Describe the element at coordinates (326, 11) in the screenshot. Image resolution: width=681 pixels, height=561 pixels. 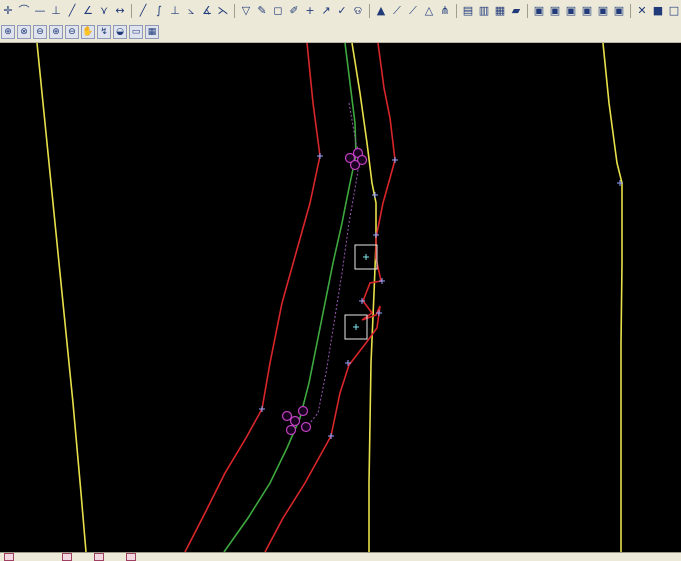
I see `line-arrow-icon: ↗` at that location.